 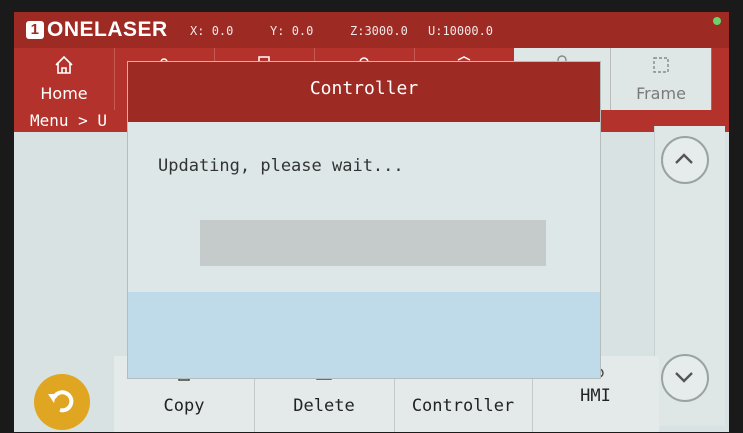 I want to click on brand-logo: 1 ONELASER, so click(x=97, y=30).